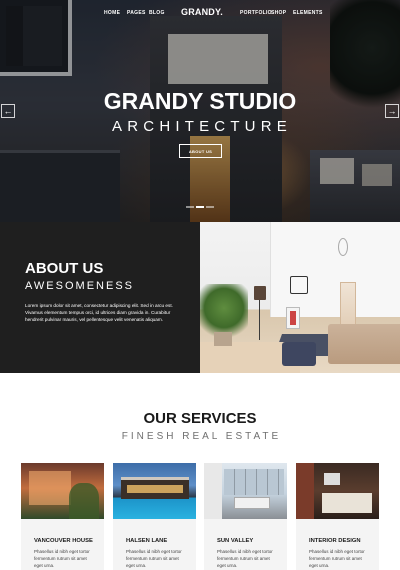 The width and height of the screenshot is (400, 570). Describe the element at coordinates (343, 247) in the screenshot. I see `pendant-lamp` at that location.